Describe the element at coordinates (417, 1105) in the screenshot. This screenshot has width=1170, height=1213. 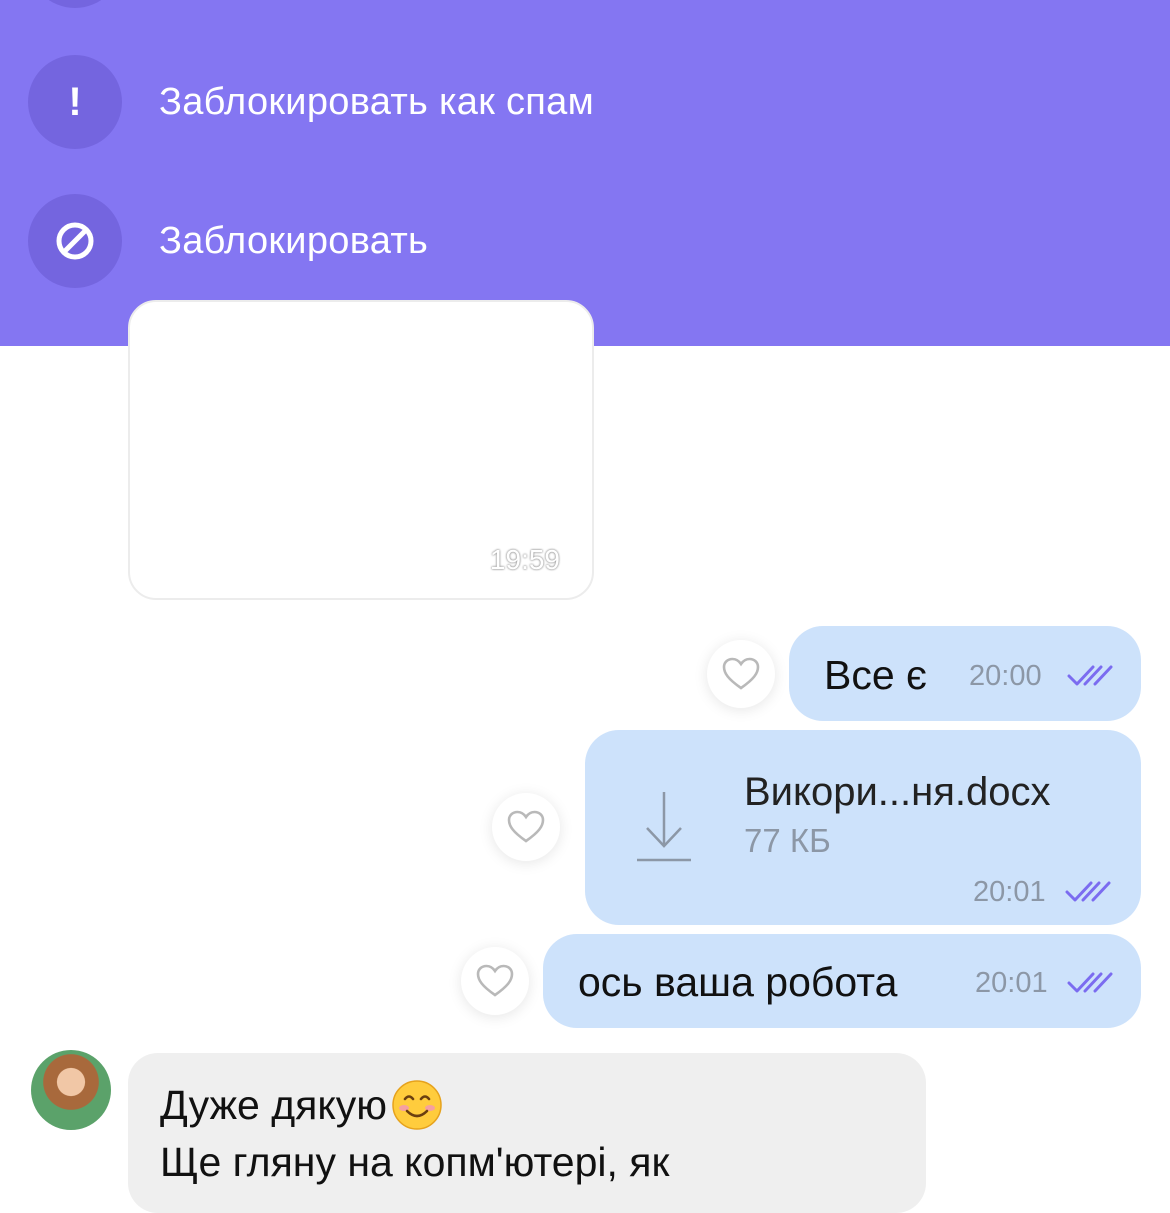
I see `smiling-face-emoji` at that location.